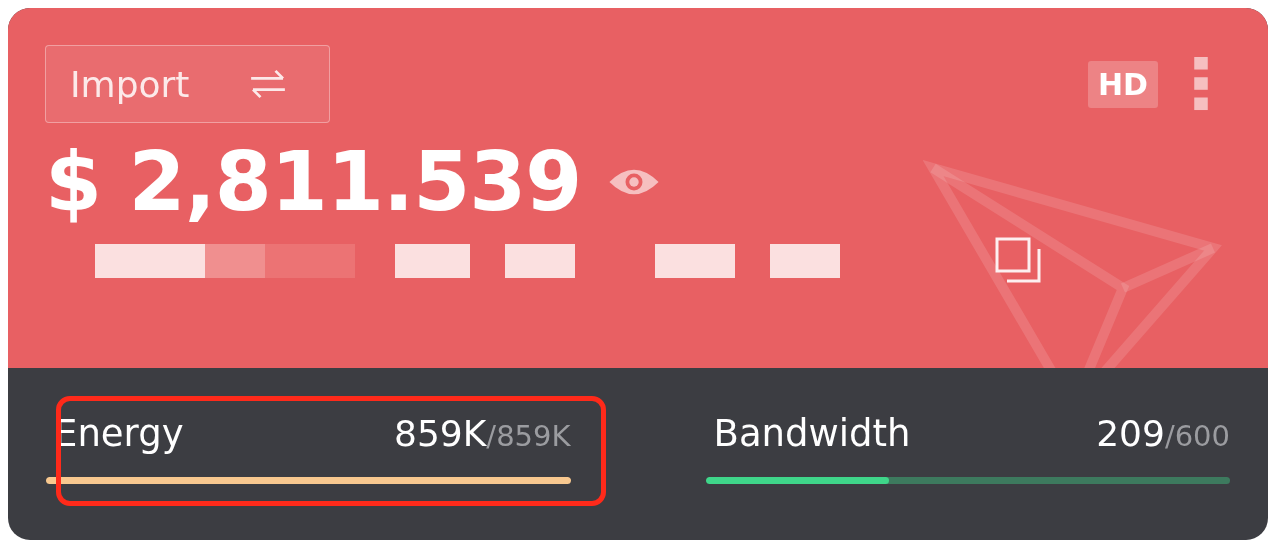  Describe the element at coordinates (187, 84) in the screenshot. I see `import-button: Import` at that location.